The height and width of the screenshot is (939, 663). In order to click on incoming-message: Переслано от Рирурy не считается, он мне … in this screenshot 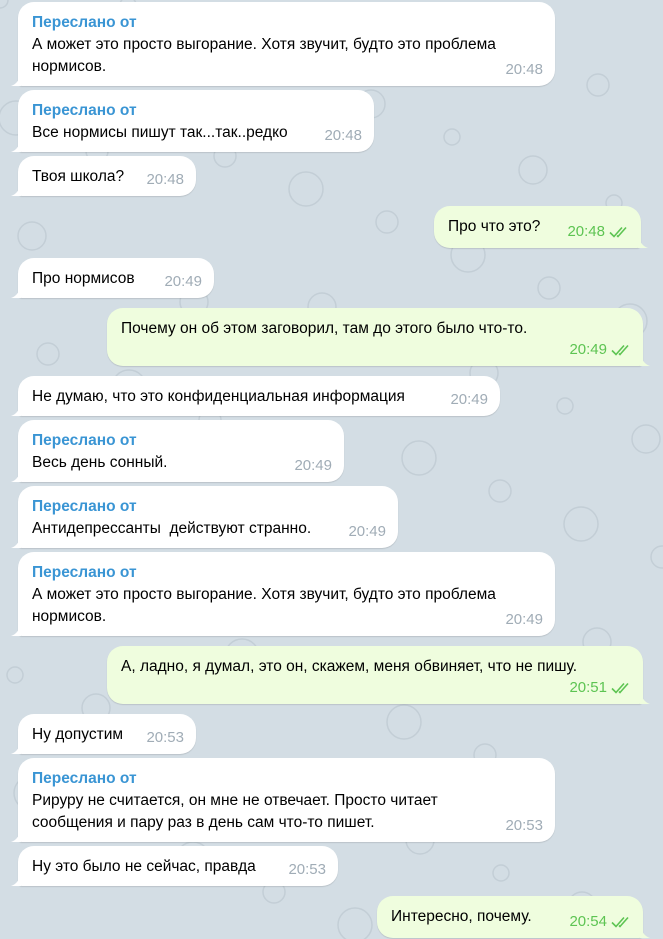, I will do `click(283, 800)`.